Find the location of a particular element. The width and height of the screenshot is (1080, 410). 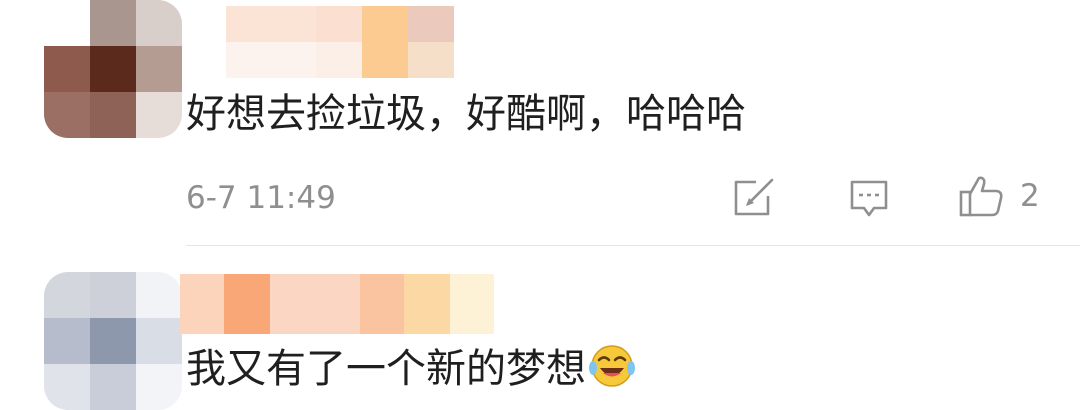

comment-text: 我又有了一个新的梦想 is located at coordinates (411, 371).